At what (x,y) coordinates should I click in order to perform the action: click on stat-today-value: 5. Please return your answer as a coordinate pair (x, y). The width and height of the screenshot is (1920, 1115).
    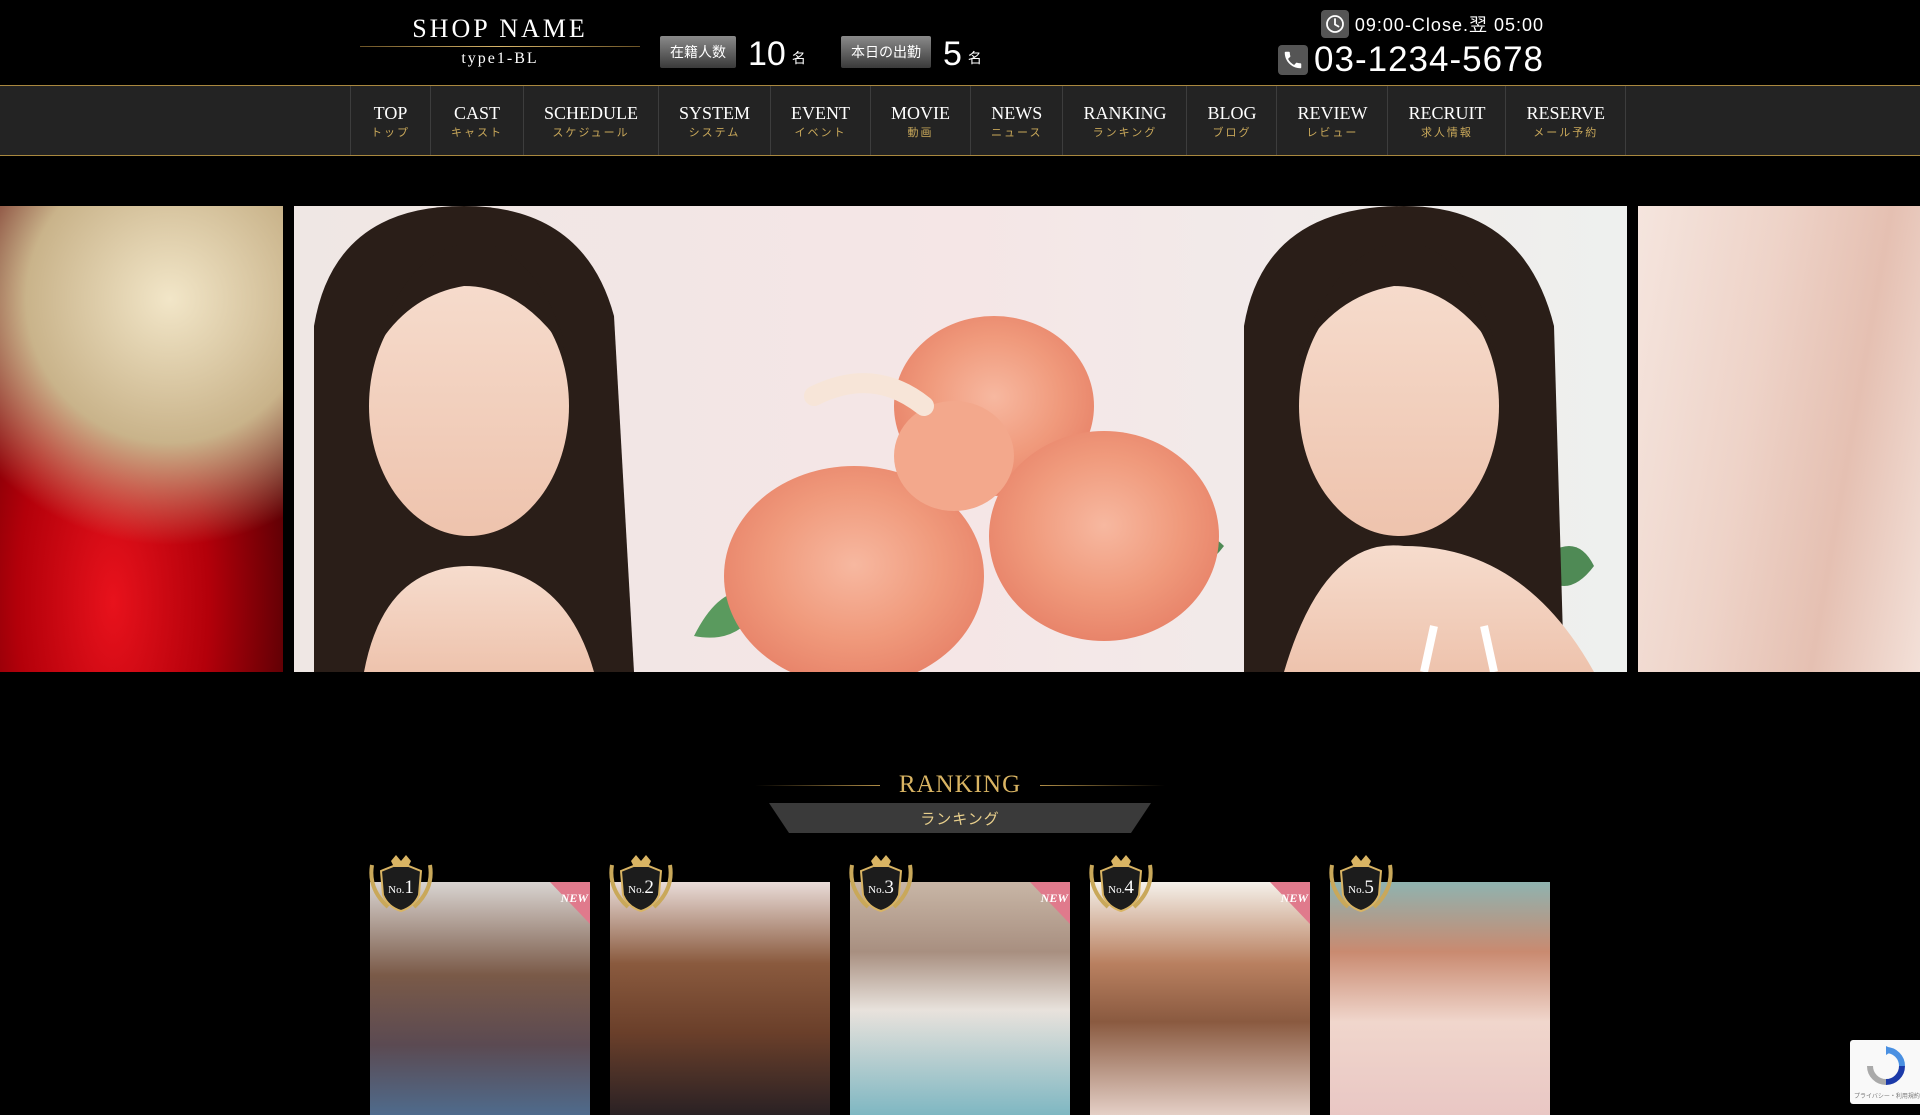
    Looking at the image, I should click on (952, 54).